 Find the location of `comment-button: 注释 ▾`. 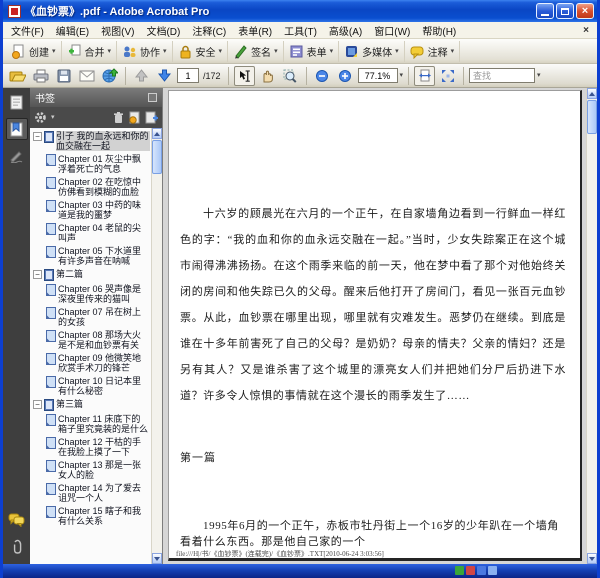

comment-button: 注释 ▾ is located at coordinates (433, 51).